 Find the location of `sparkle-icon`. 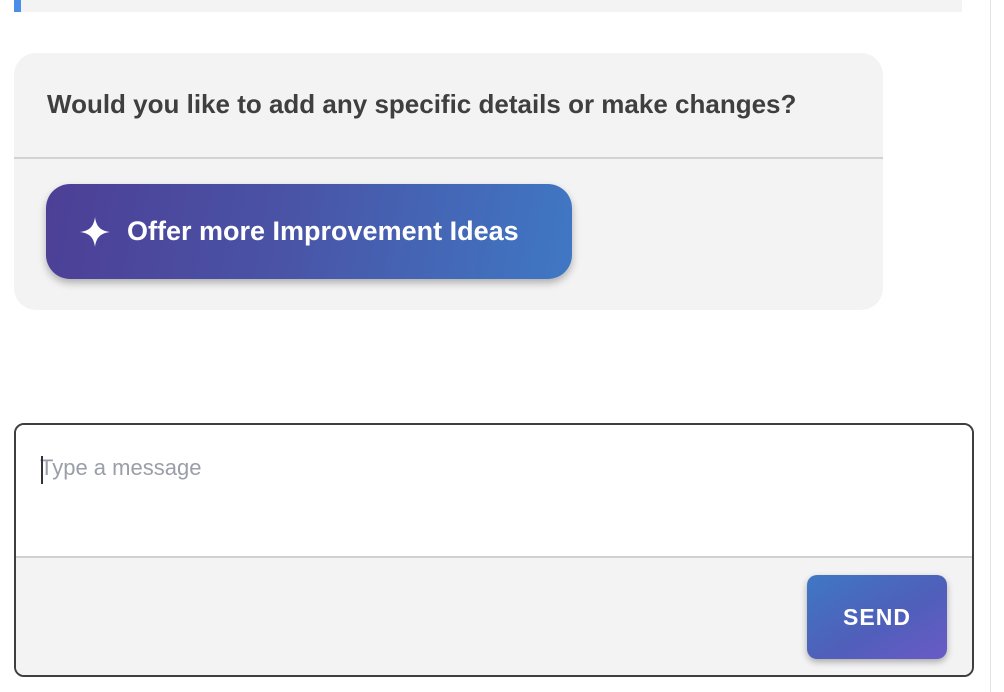

sparkle-icon is located at coordinates (95, 232).